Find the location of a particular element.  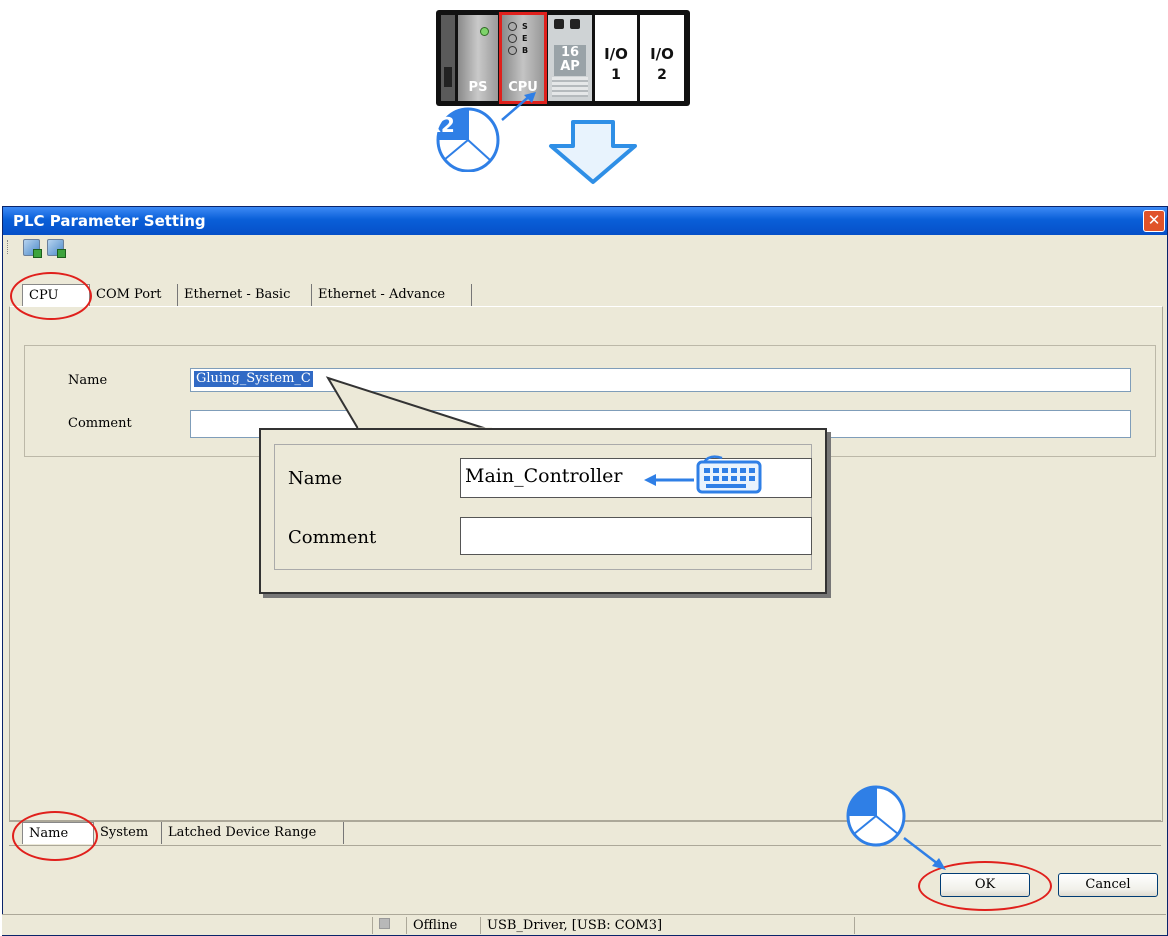

led-b-icon is located at coordinates (512, 50).